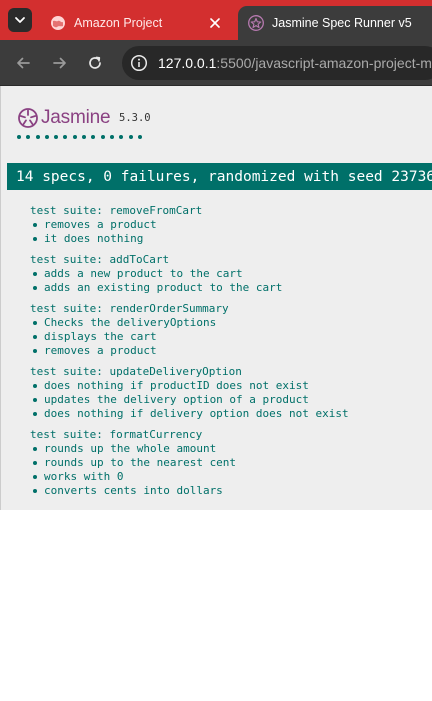 The height and width of the screenshot is (701, 432). Describe the element at coordinates (324, 63) in the screenshot. I see `url-path: :5500/javascript-amazon-project-ma` at that location.